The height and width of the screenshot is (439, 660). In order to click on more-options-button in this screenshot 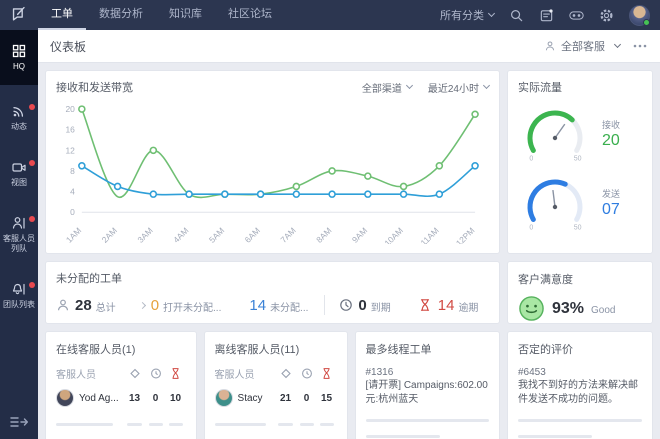, I will do `click(640, 46)`.